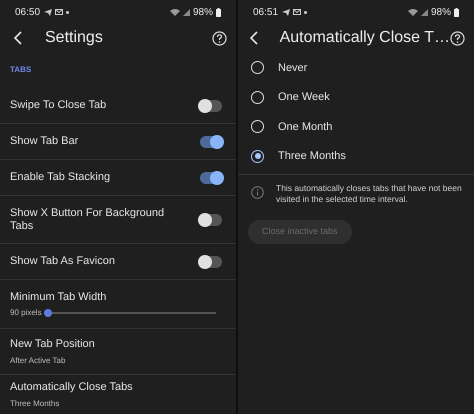  Describe the element at coordinates (356, 67) in the screenshot. I see `radio-option: Never` at that location.